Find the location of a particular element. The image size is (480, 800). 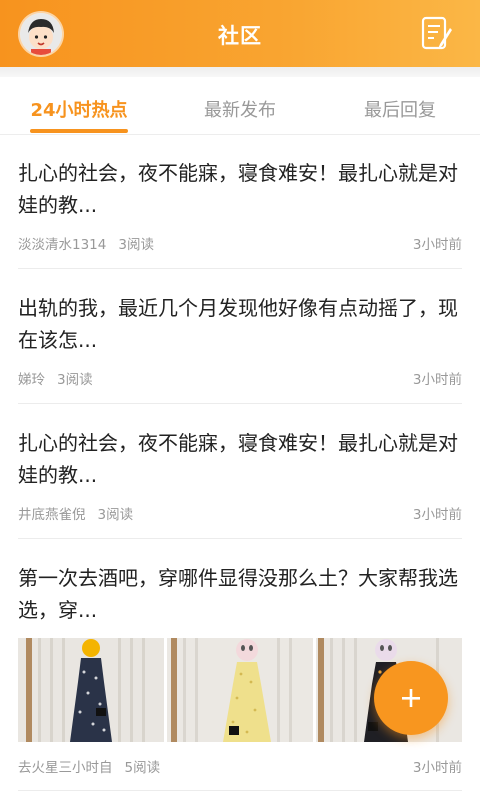

post-author: 去火星三小时自 is located at coordinates (65, 768).